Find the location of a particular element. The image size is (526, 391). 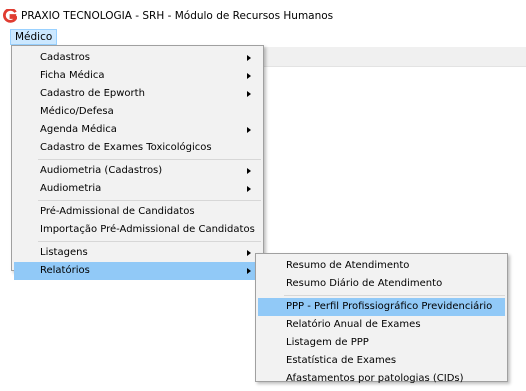

menu-item-label: Cadastro de Epworth is located at coordinates (92, 93).